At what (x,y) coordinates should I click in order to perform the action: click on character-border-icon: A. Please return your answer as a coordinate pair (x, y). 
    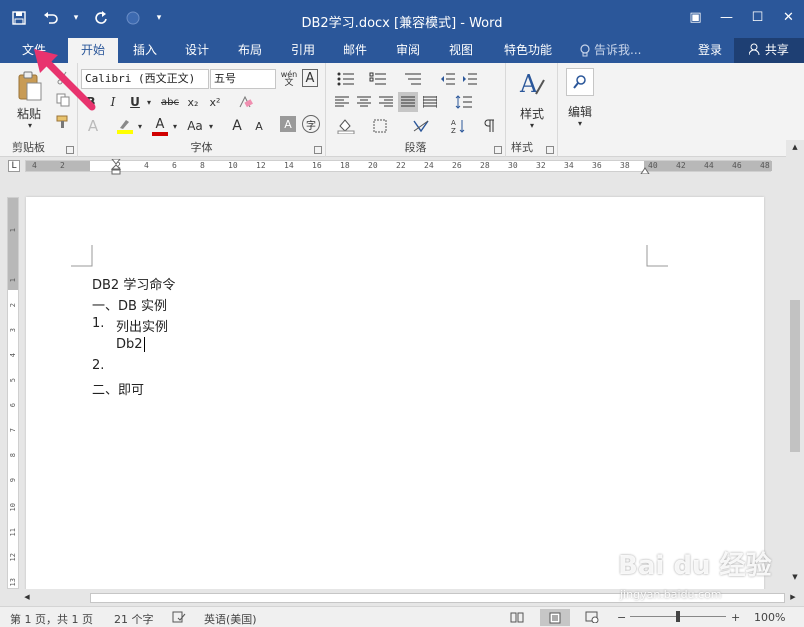
    Looking at the image, I should click on (310, 78).